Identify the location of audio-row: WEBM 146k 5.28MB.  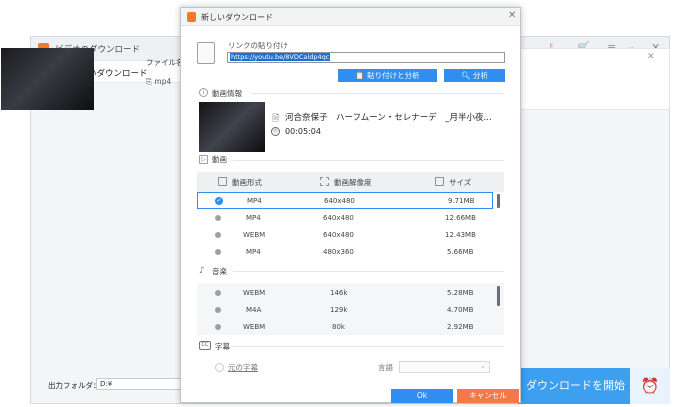
(345, 292).